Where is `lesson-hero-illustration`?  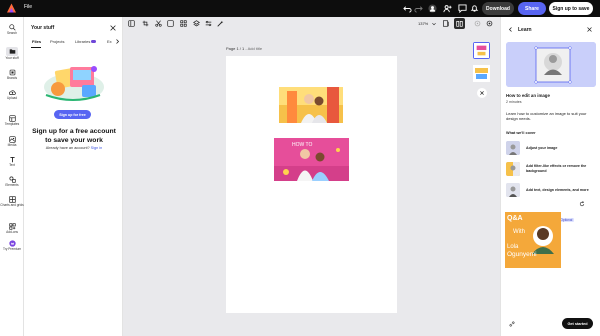 lesson-hero-illustration is located at coordinates (551, 64).